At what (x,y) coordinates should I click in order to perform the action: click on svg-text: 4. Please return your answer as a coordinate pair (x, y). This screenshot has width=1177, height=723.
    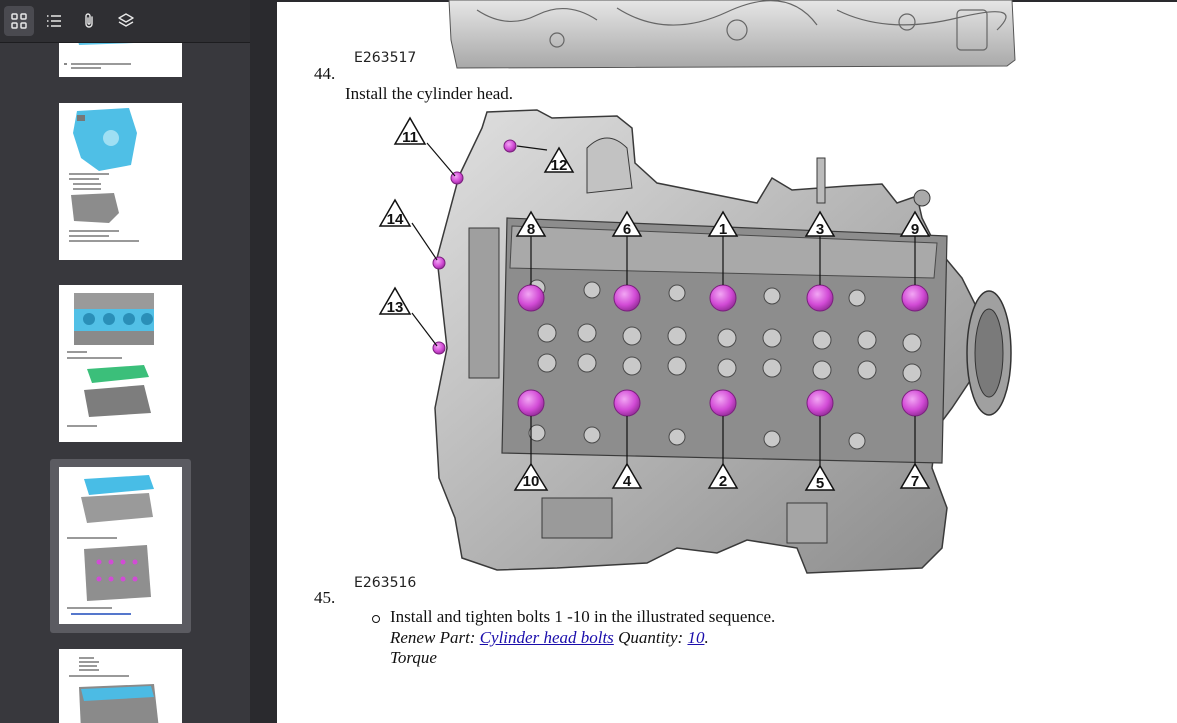
    Looking at the image, I should click on (627, 481).